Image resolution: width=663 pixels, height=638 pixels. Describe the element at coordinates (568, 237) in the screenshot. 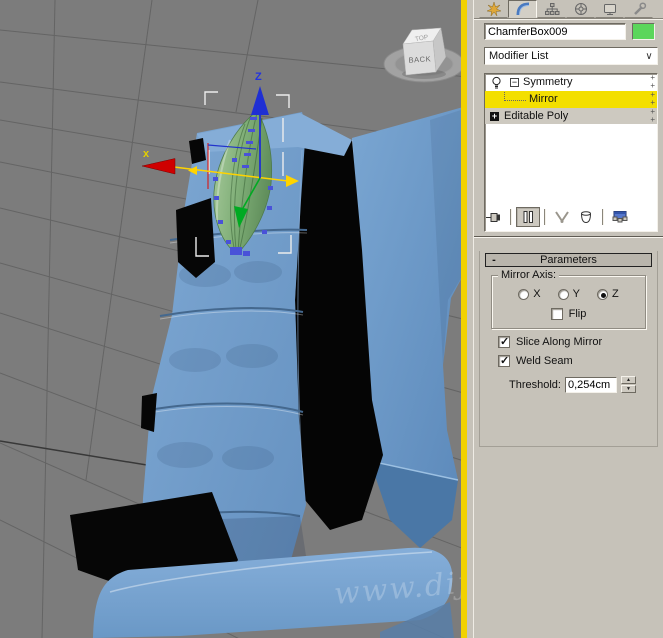

I see `panel-splitter` at that location.